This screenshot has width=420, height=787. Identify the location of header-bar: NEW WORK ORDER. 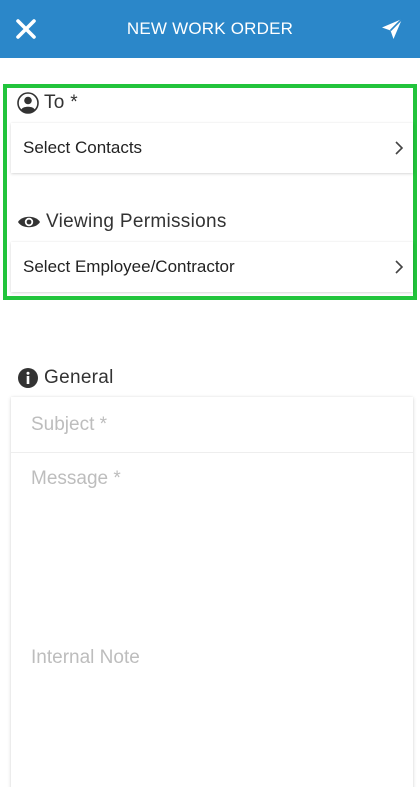
(210, 29).